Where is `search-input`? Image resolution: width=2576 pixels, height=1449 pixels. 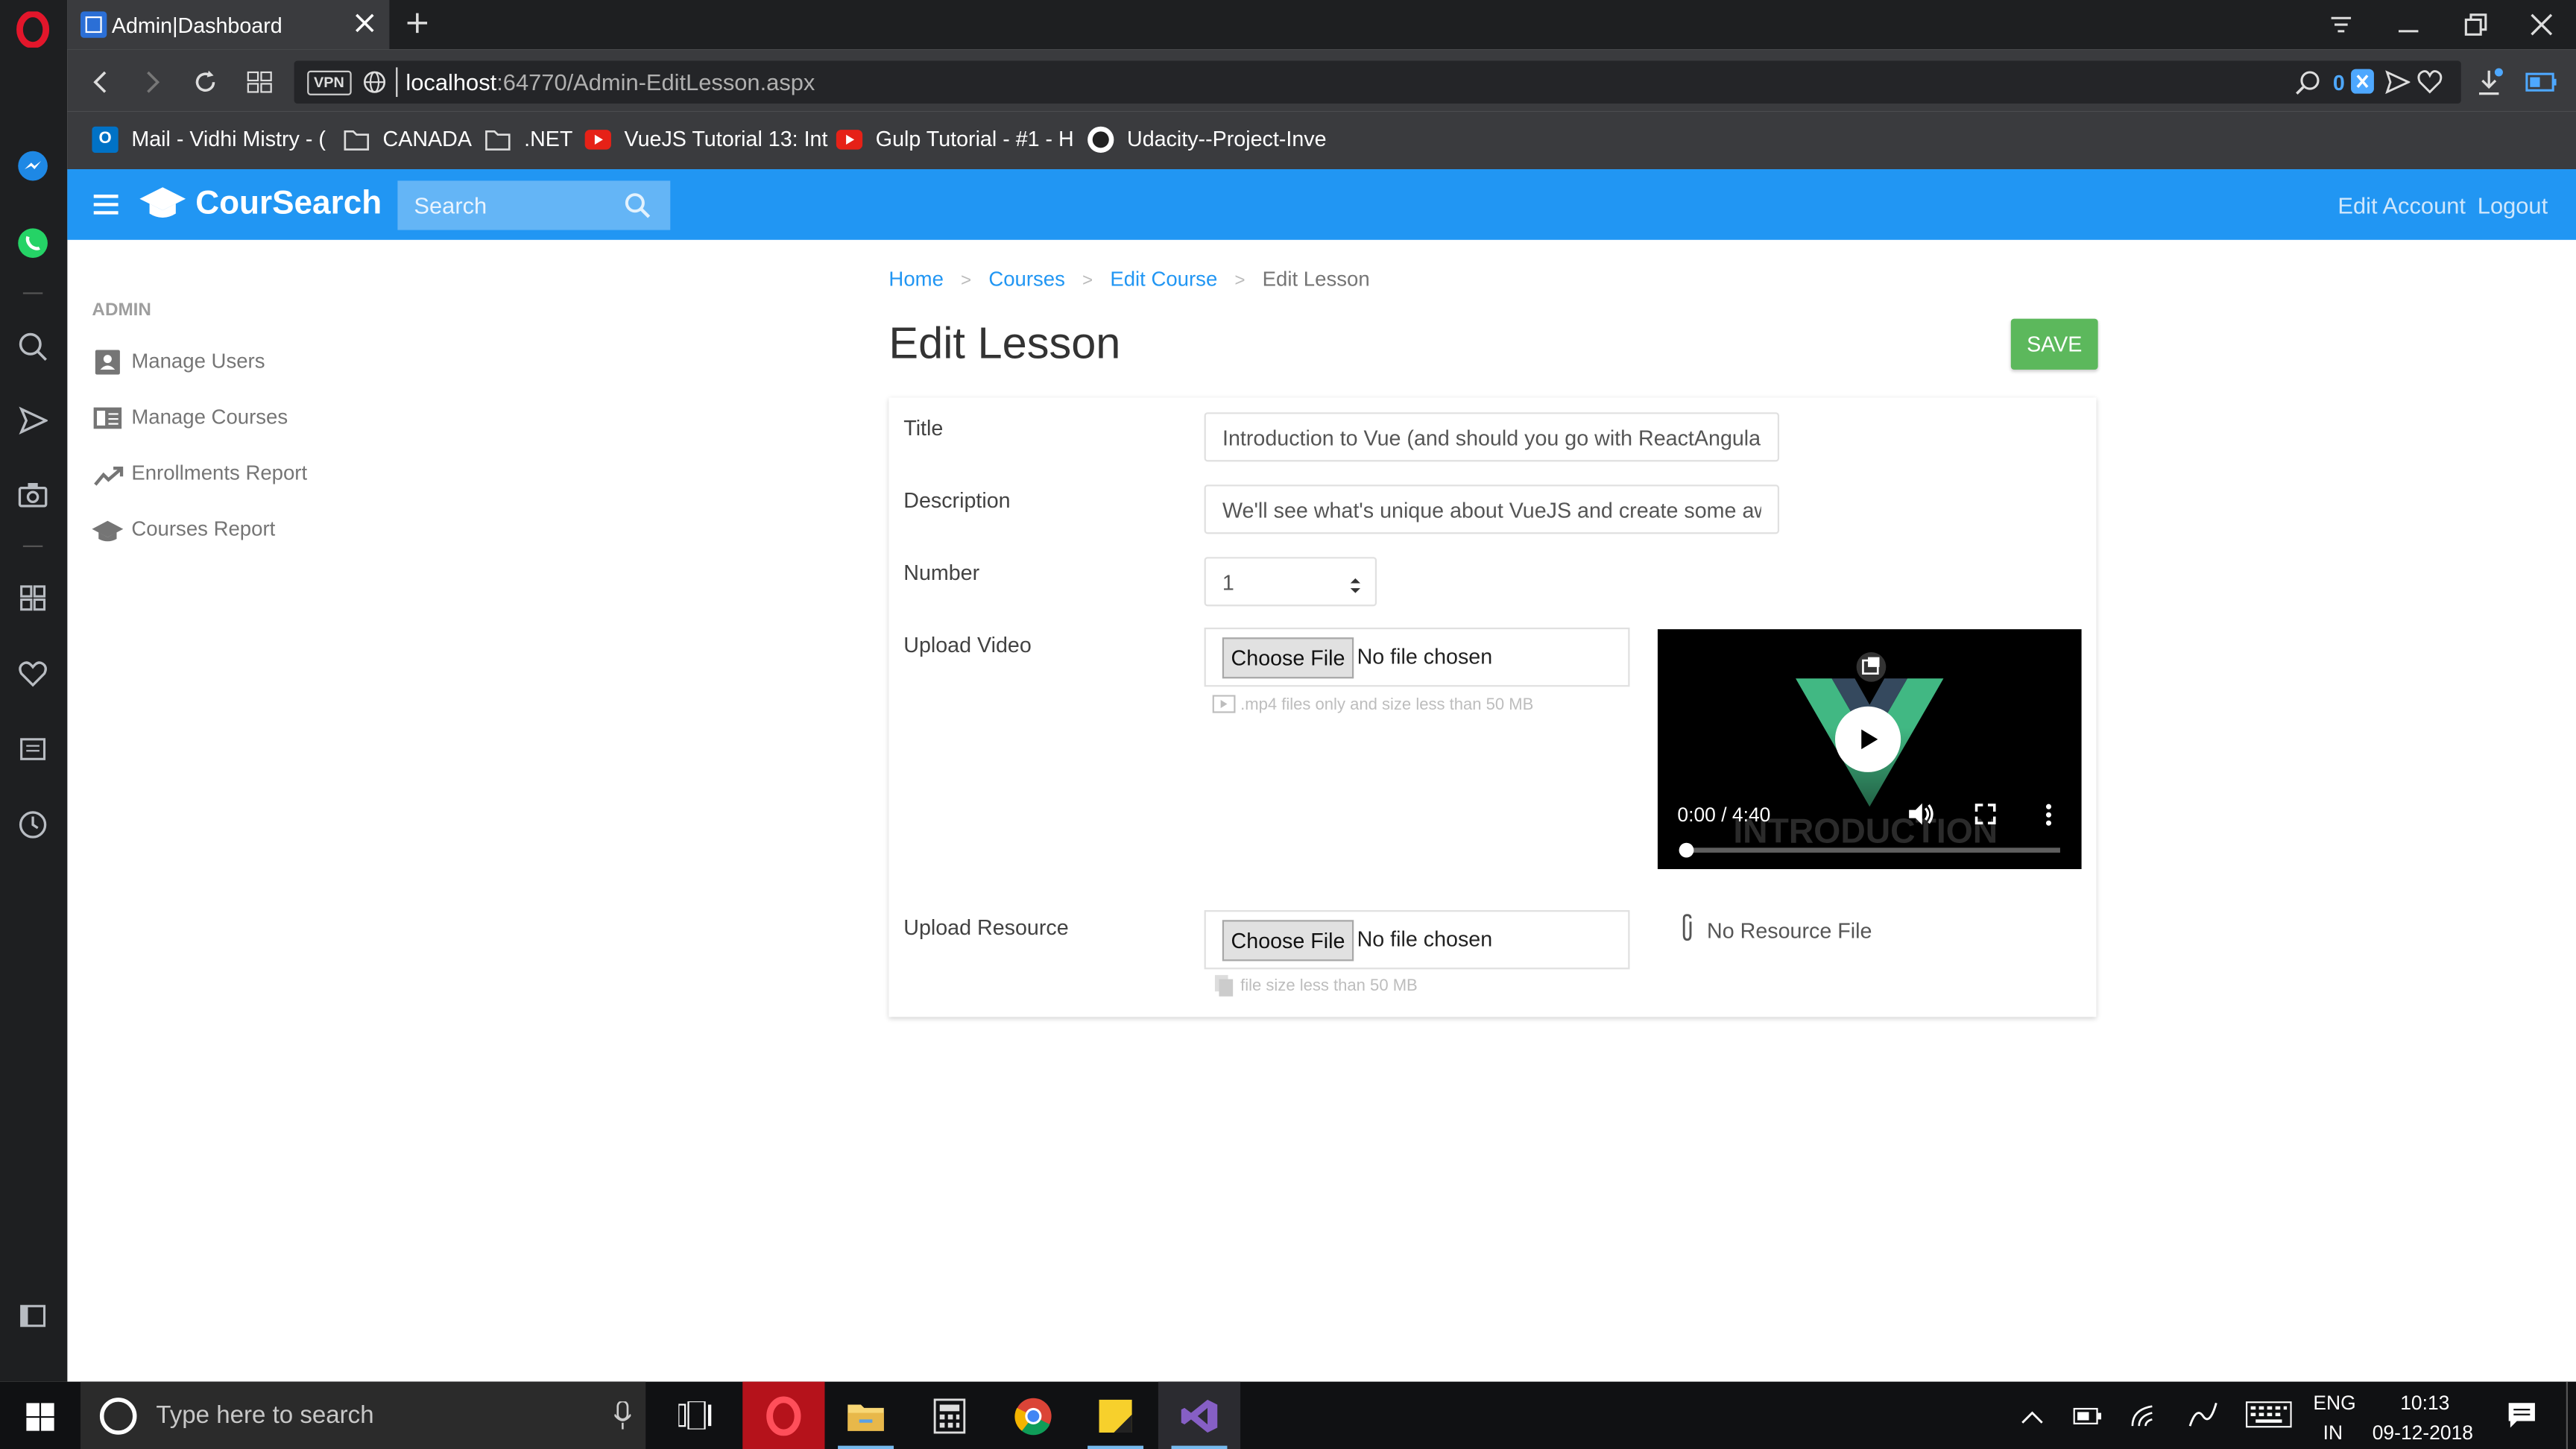 search-input is located at coordinates (521, 205).